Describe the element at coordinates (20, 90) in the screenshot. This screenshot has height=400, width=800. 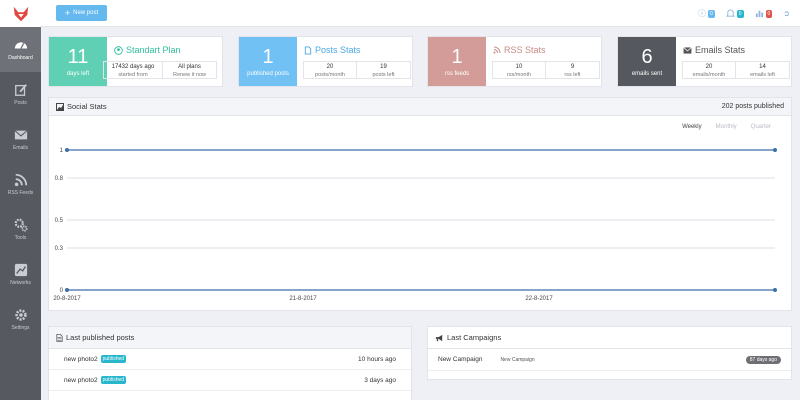
I see `edit-icon` at that location.